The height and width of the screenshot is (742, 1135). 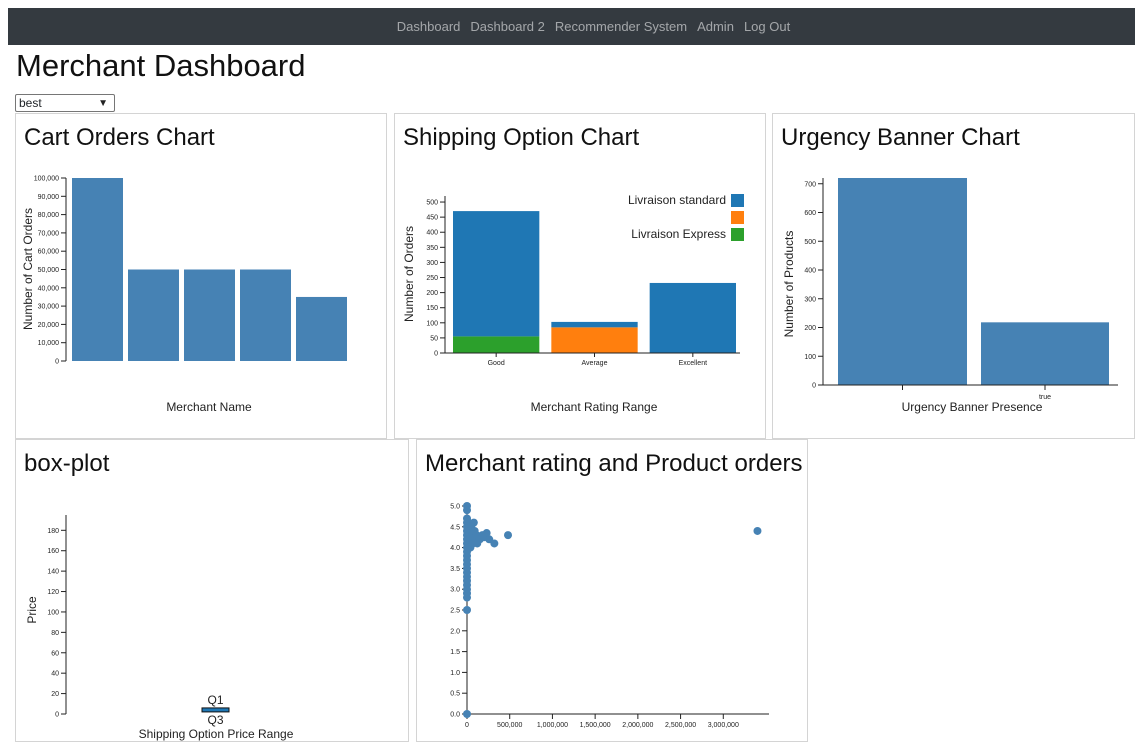 I want to click on nav-link-log-out: Log Out, so click(x=767, y=26).